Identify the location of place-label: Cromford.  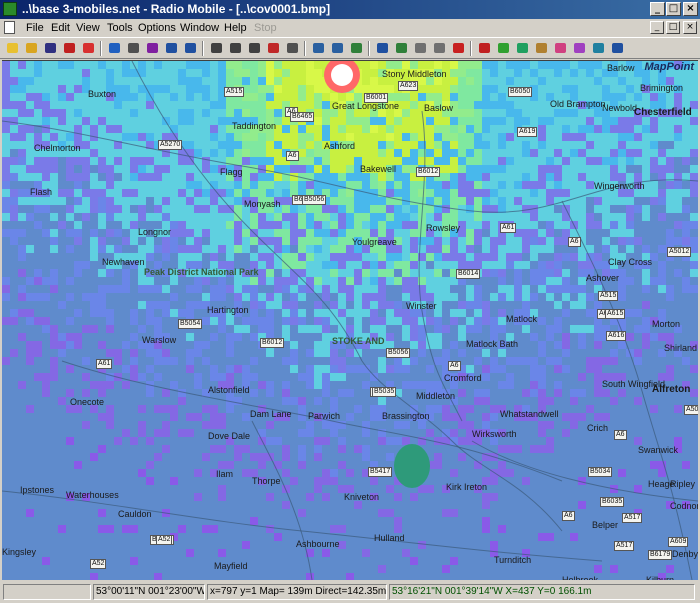
(463, 378).